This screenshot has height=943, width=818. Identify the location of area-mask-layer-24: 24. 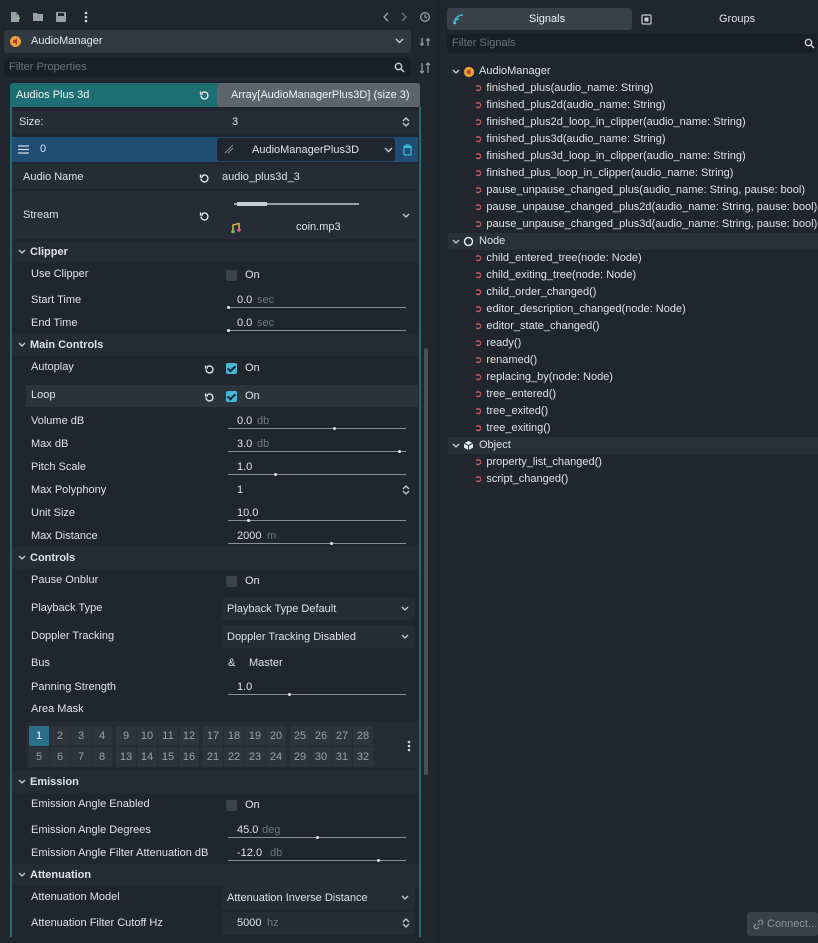
(276, 757).